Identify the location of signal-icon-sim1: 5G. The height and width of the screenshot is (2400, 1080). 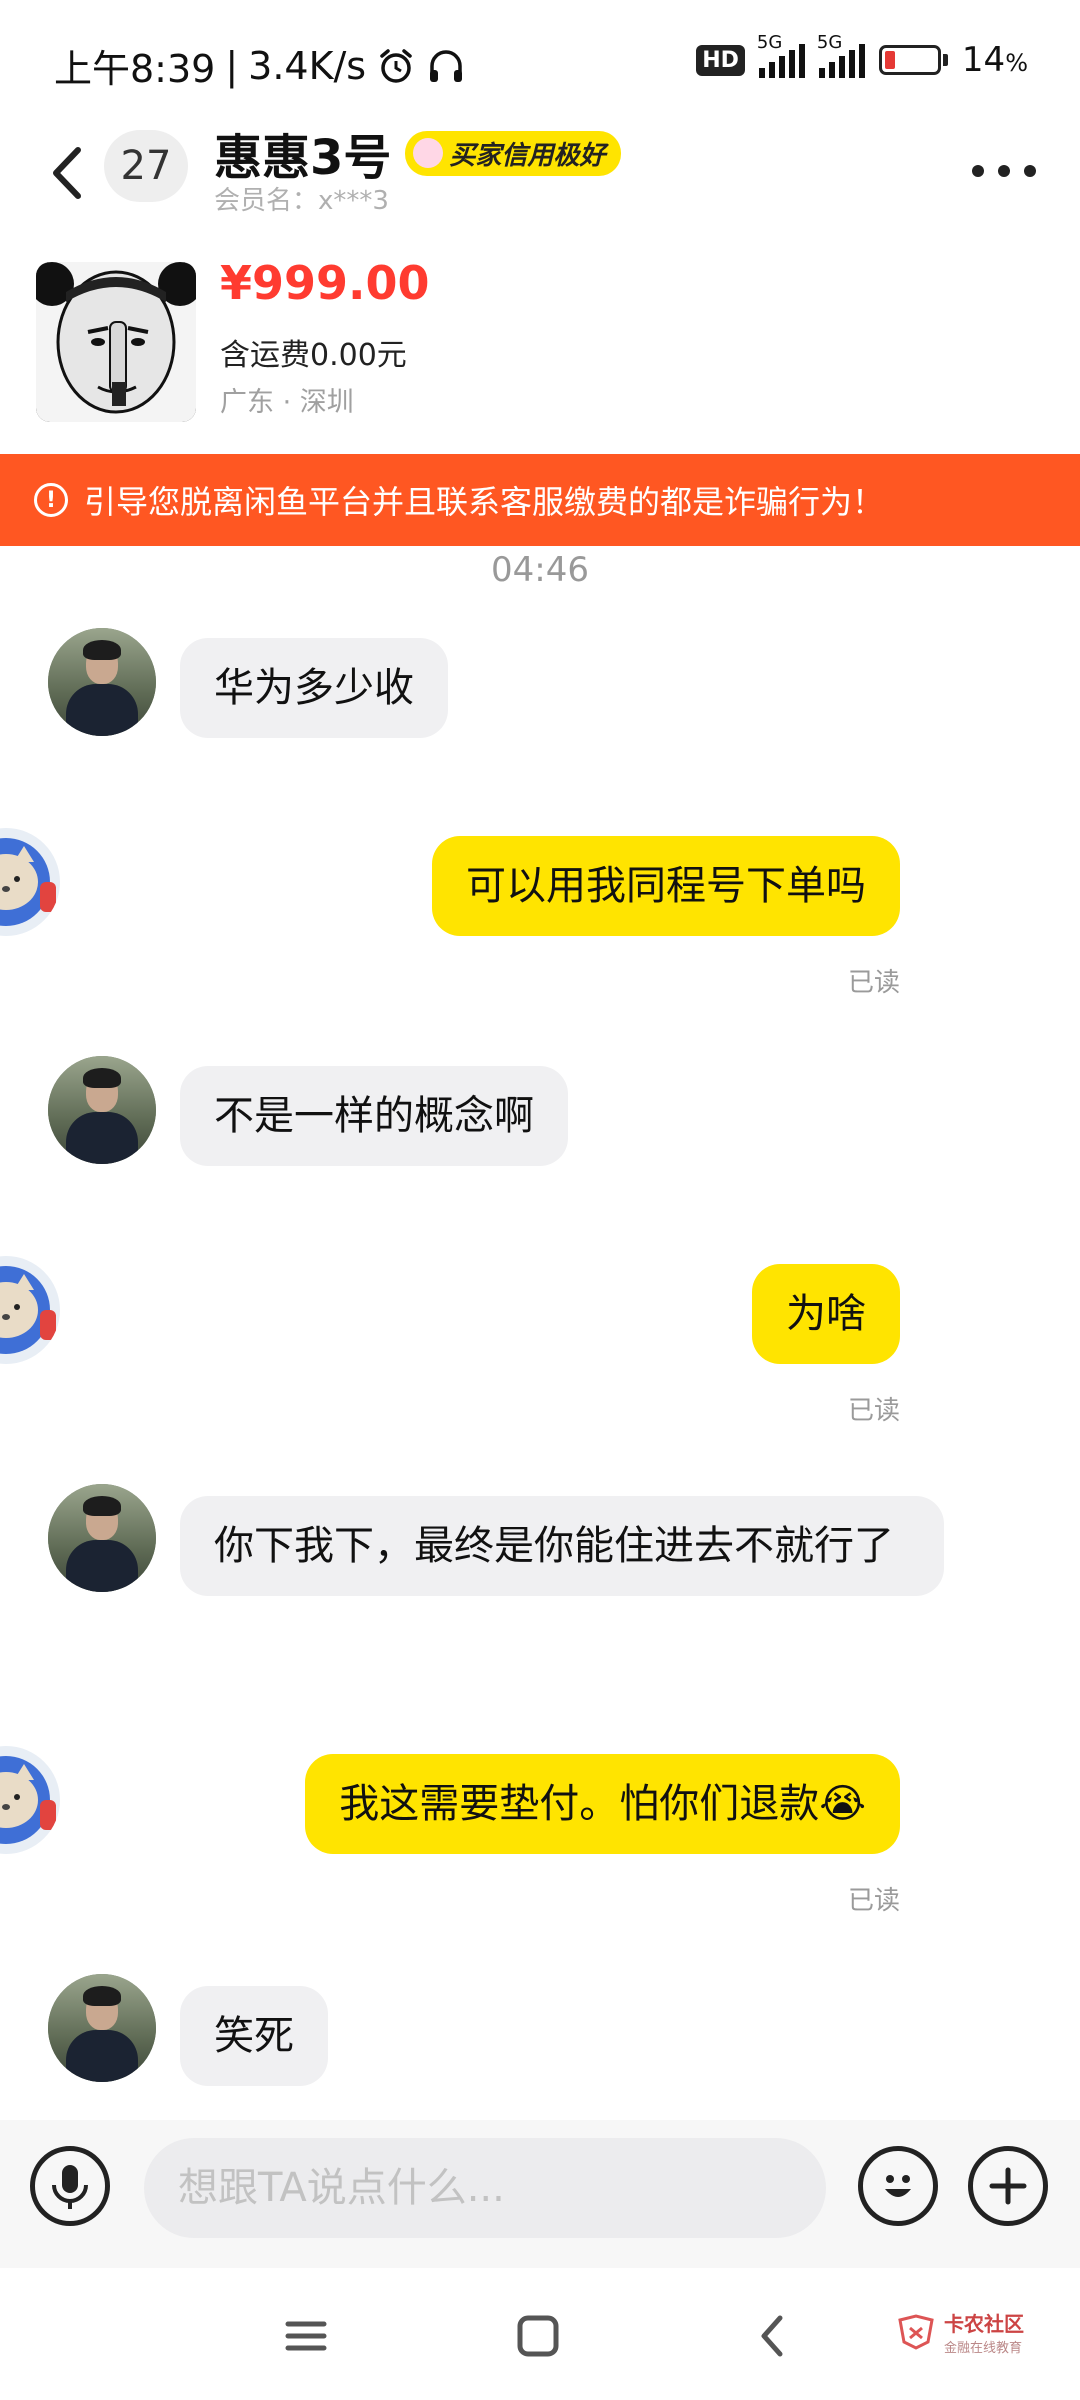
(781, 55).